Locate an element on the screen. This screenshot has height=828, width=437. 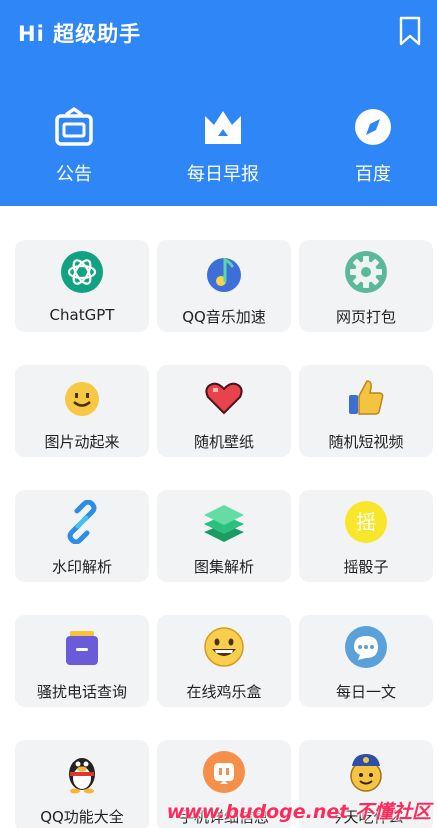
quick-link-baidu: 百度 is located at coordinates (373, 146).